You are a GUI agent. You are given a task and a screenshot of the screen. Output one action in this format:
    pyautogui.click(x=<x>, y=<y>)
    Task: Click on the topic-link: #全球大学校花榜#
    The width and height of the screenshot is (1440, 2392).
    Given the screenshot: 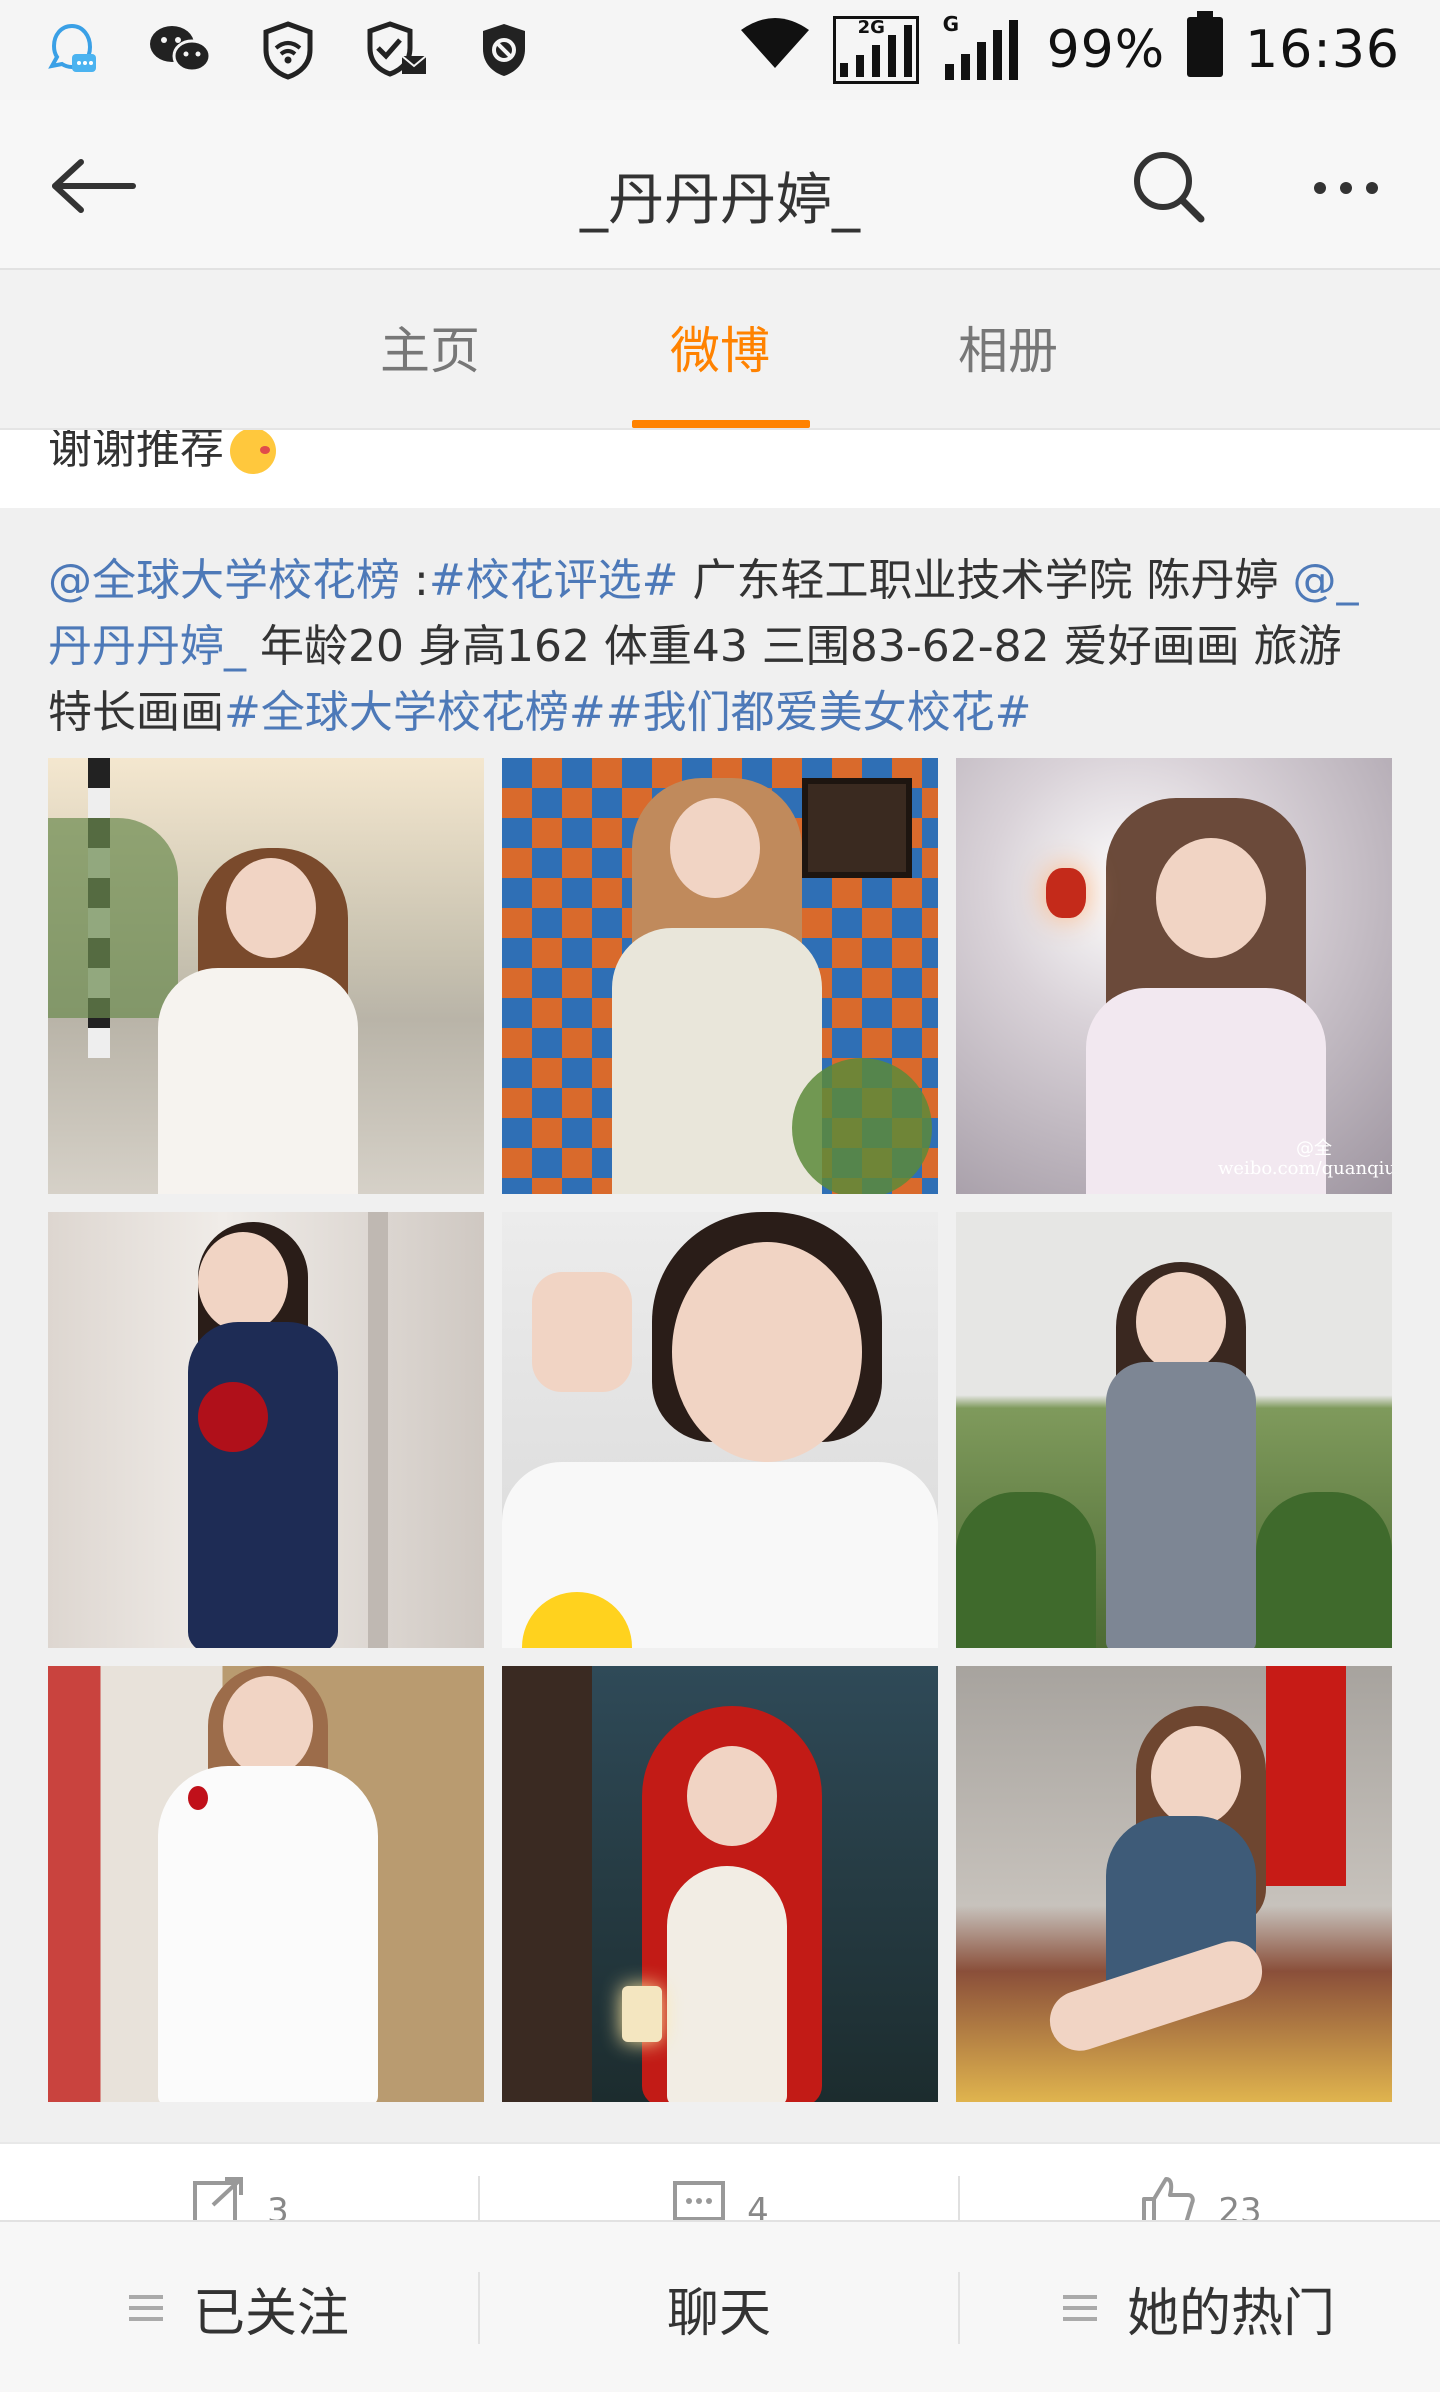 What is the action you would take?
    pyautogui.click(x=415, y=712)
    